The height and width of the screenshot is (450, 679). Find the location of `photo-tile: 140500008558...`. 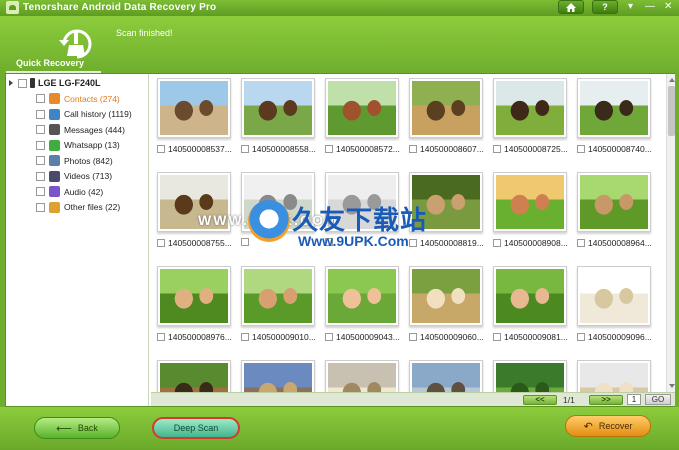

photo-tile: 140500008558... is located at coordinates (275, 114).